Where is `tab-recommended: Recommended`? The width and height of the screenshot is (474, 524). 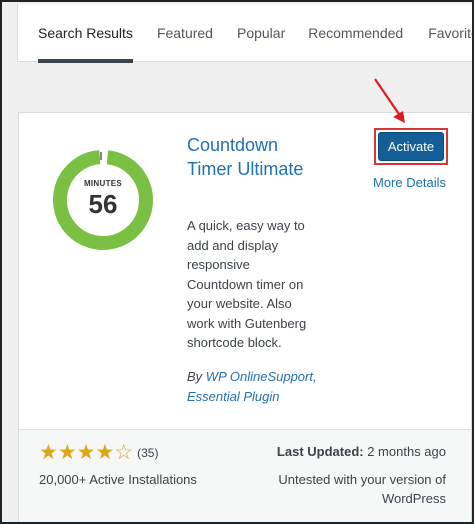
tab-recommended: Recommended is located at coordinates (355, 33).